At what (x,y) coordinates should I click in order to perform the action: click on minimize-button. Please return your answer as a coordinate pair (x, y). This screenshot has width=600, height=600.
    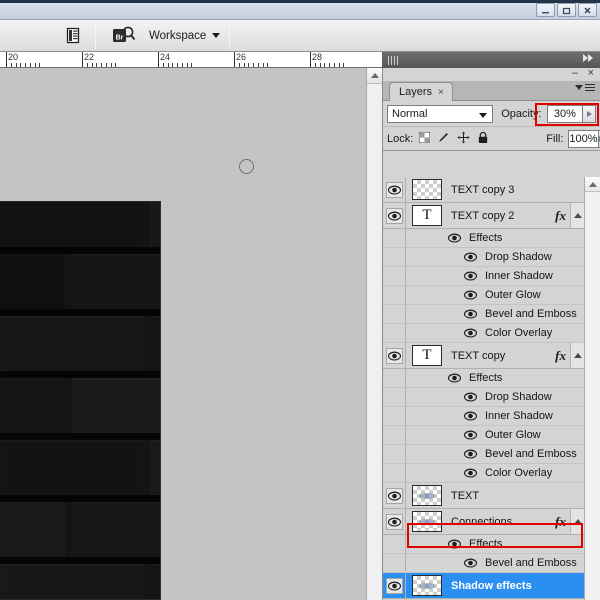
    Looking at the image, I should click on (545, 10).